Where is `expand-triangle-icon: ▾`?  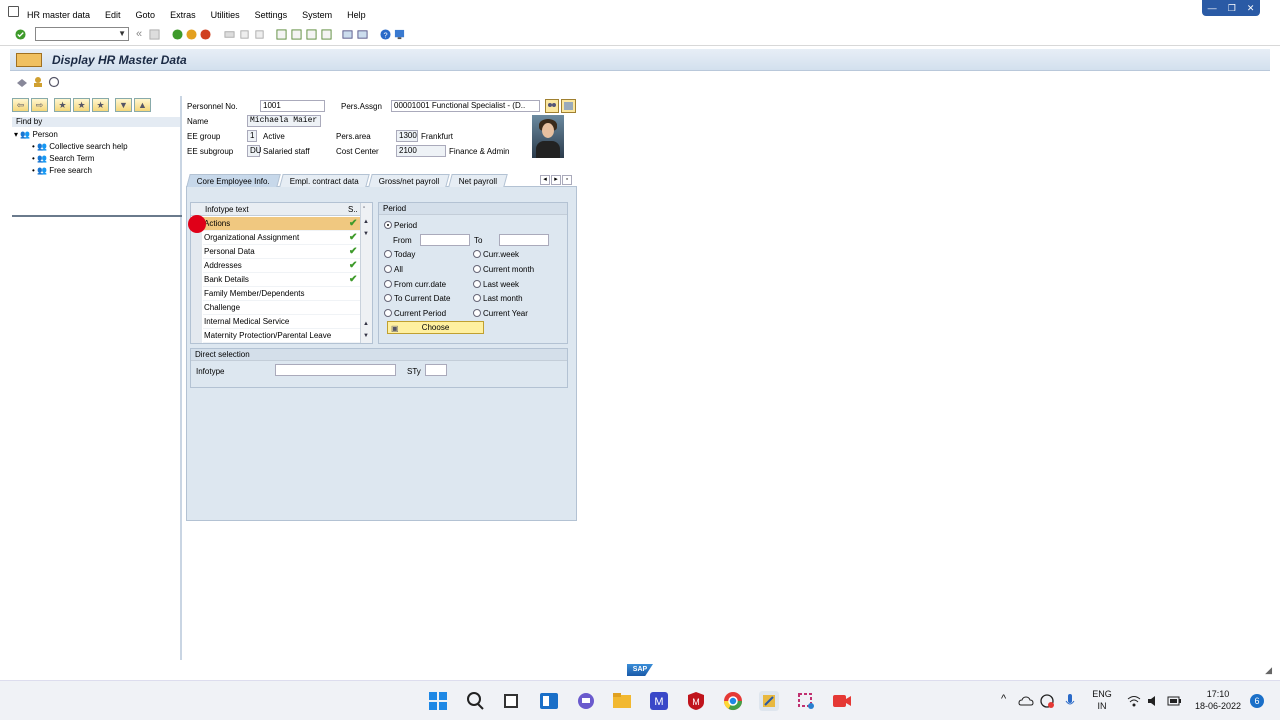 expand-triangle-icon: ▾ is located at coordinates (16, 134).